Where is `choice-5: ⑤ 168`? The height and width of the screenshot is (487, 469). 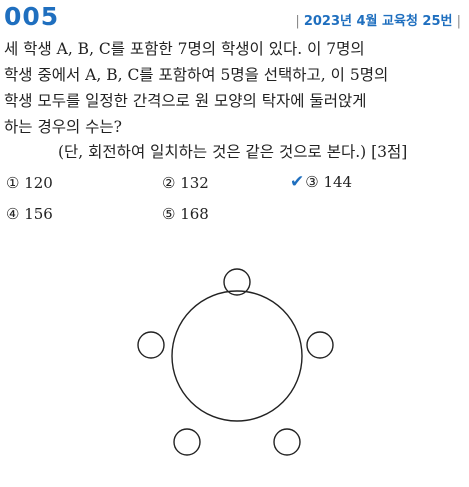
choice-5: ⑤ 168 is located at coordinates (185, 214).